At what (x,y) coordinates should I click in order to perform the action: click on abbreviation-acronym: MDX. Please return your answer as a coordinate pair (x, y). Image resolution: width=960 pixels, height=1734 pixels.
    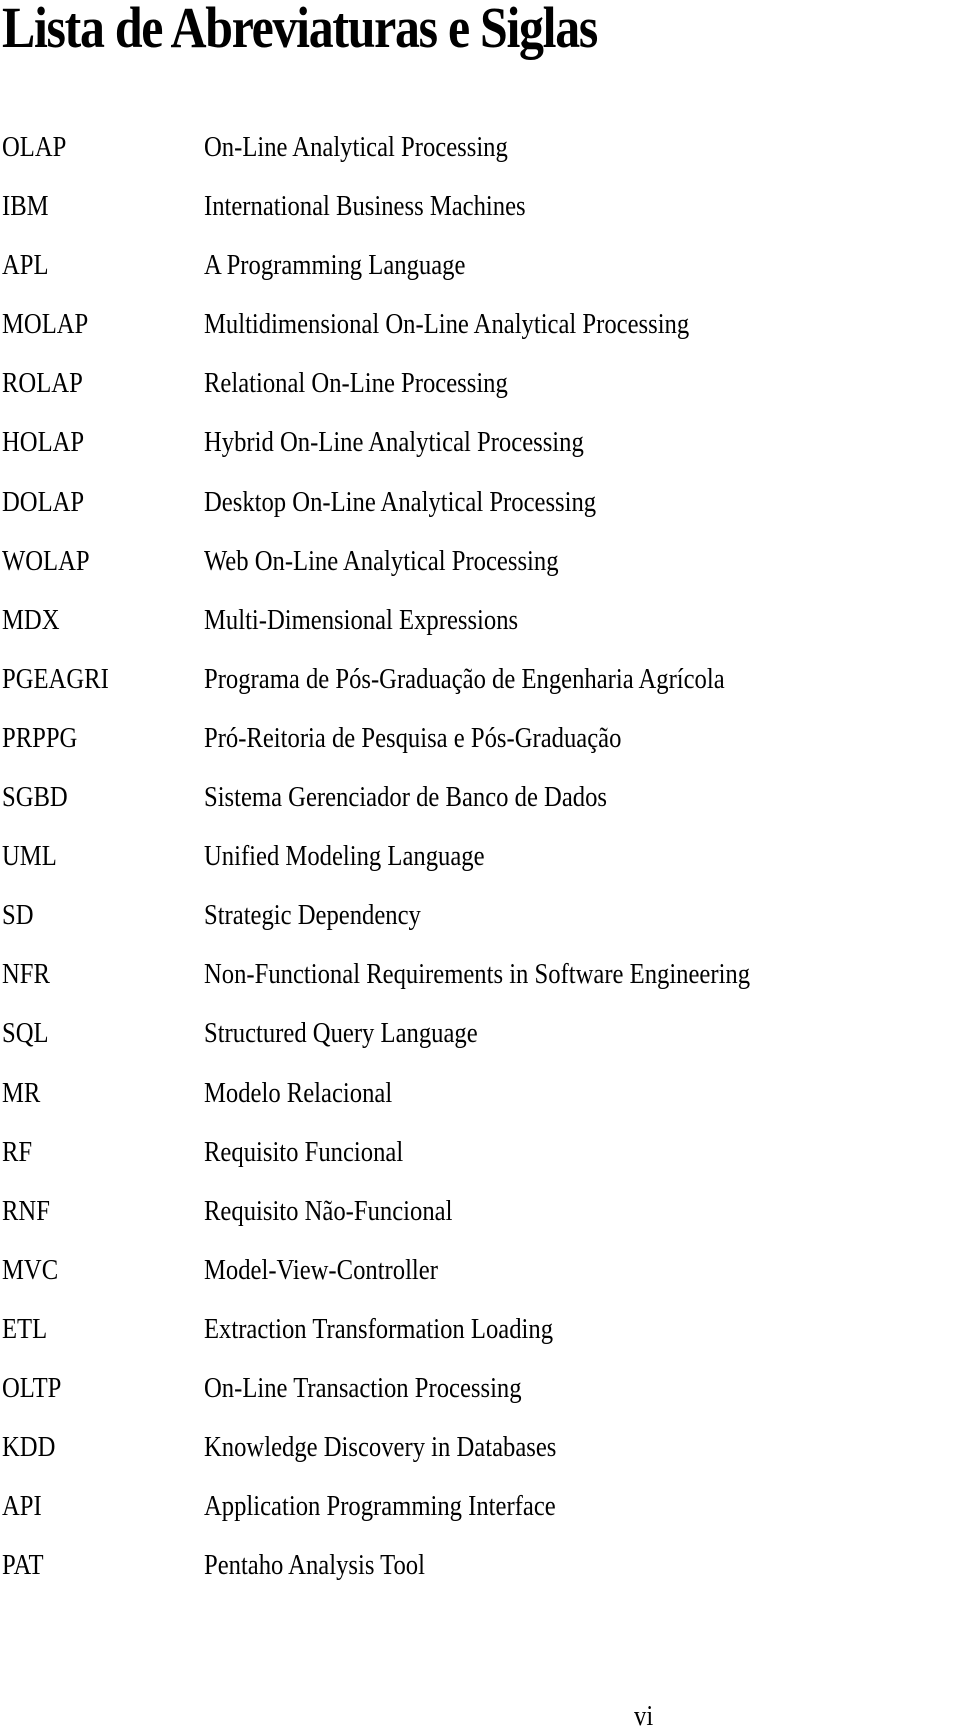
    Looking at the image, I should click on (31, 620).